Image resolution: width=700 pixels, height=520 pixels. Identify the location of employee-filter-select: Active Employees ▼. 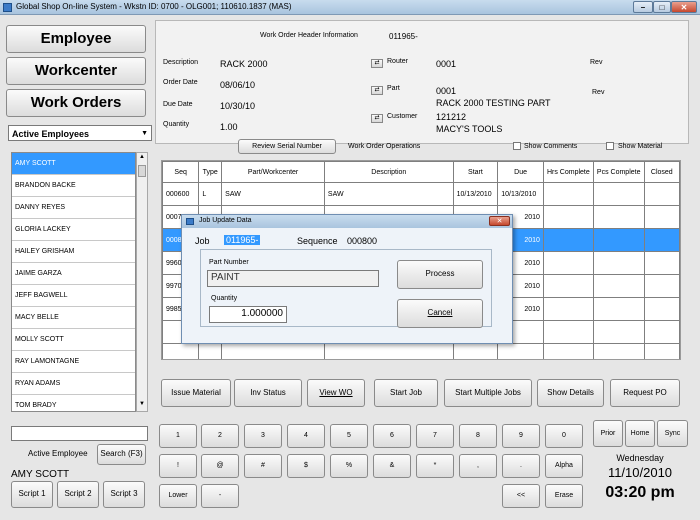
(80, 133).